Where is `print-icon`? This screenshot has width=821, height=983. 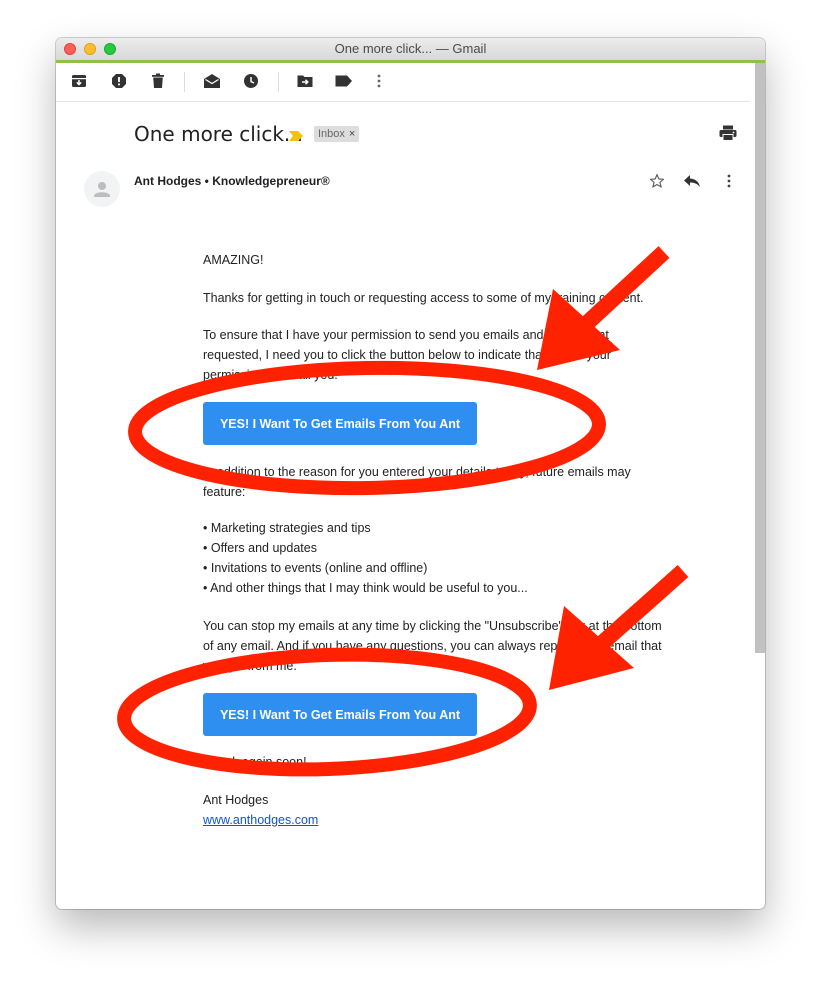
print-icon is located at coordinates (728, 135).